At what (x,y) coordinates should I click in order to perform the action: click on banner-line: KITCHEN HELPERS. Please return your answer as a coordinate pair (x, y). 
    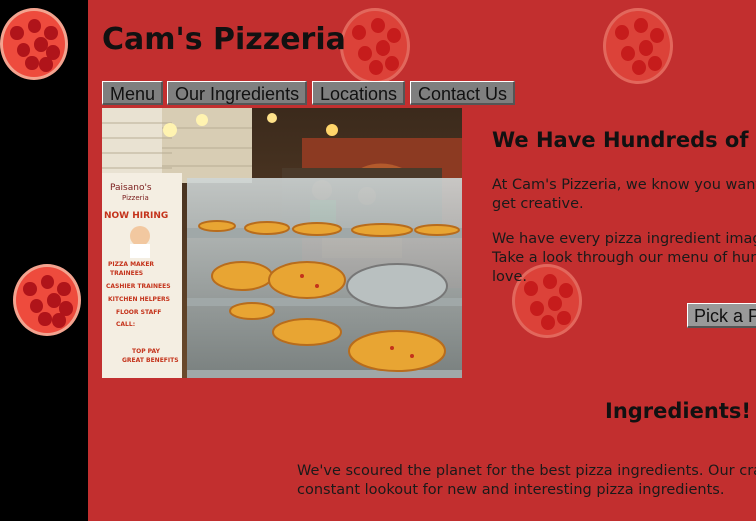
    Looking at the image, I should click on (139, 299).